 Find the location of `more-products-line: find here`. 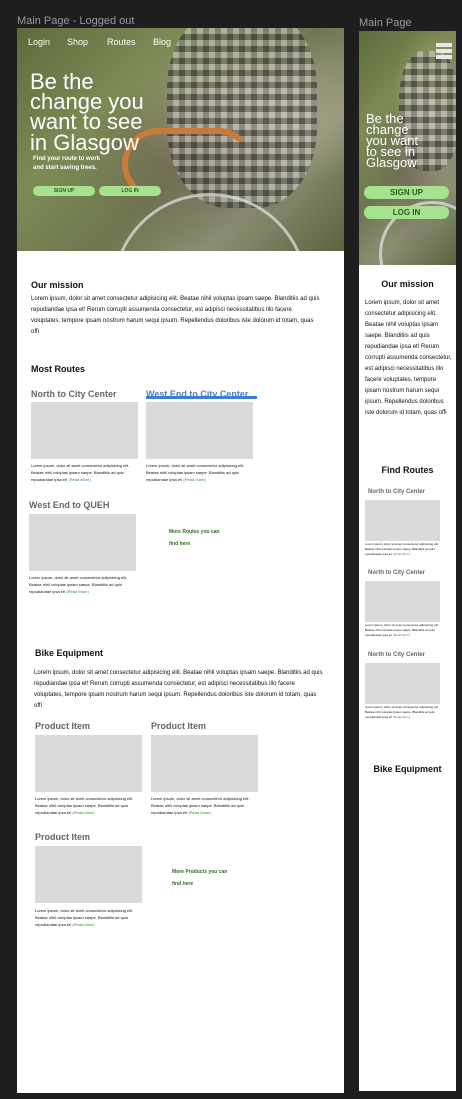

more-products-line: find here is located at coordinates (183, 884).